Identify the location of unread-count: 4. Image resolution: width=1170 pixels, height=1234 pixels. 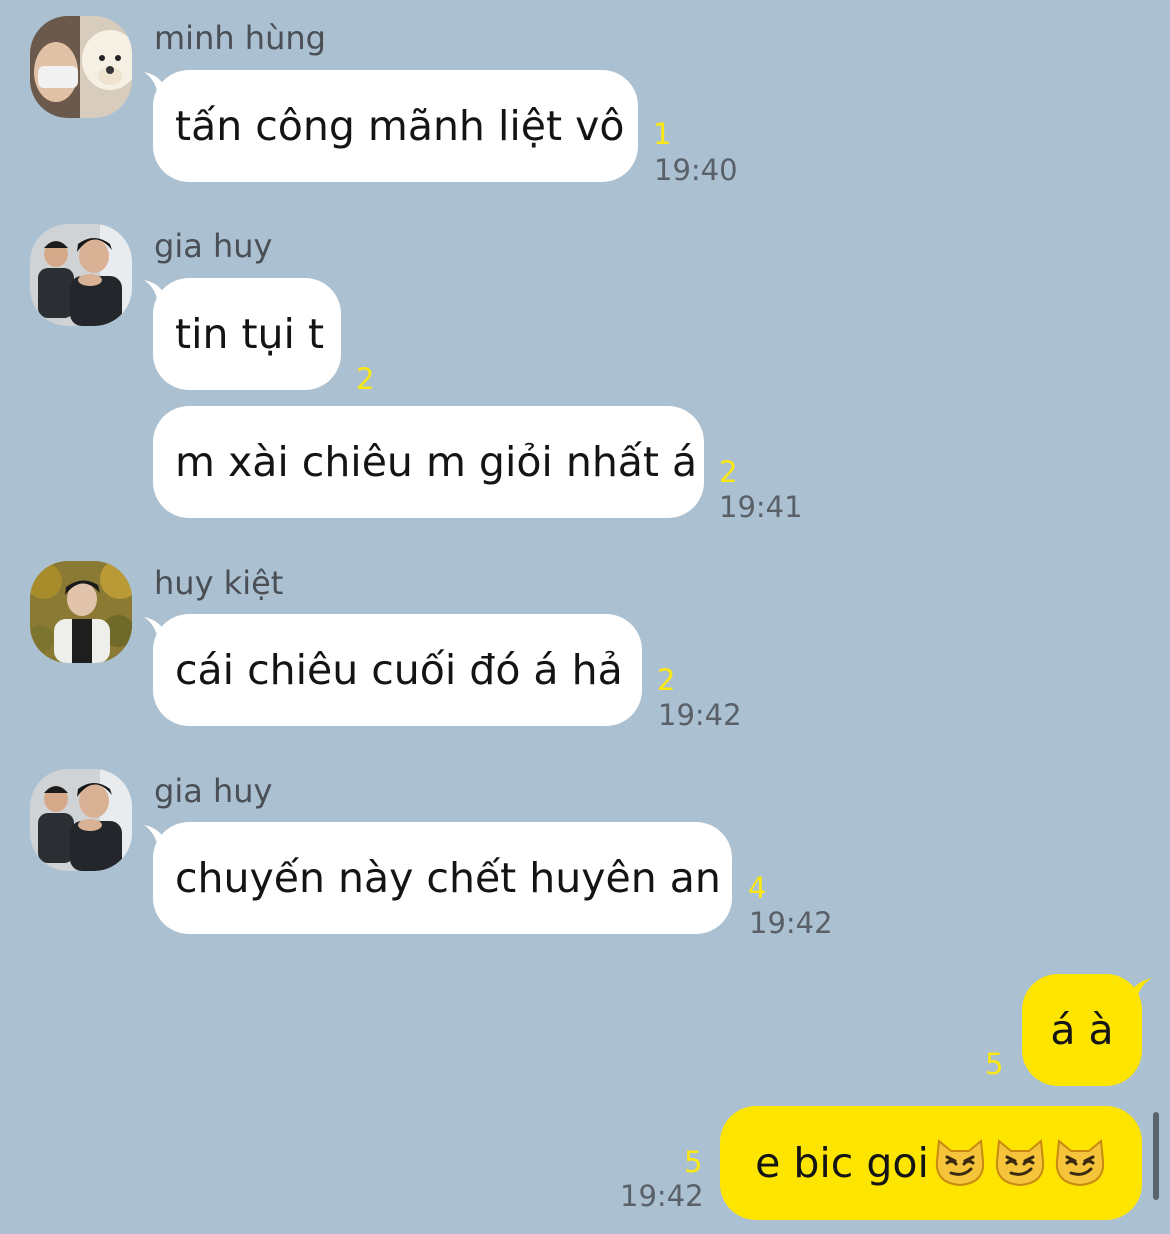
(757, 888).